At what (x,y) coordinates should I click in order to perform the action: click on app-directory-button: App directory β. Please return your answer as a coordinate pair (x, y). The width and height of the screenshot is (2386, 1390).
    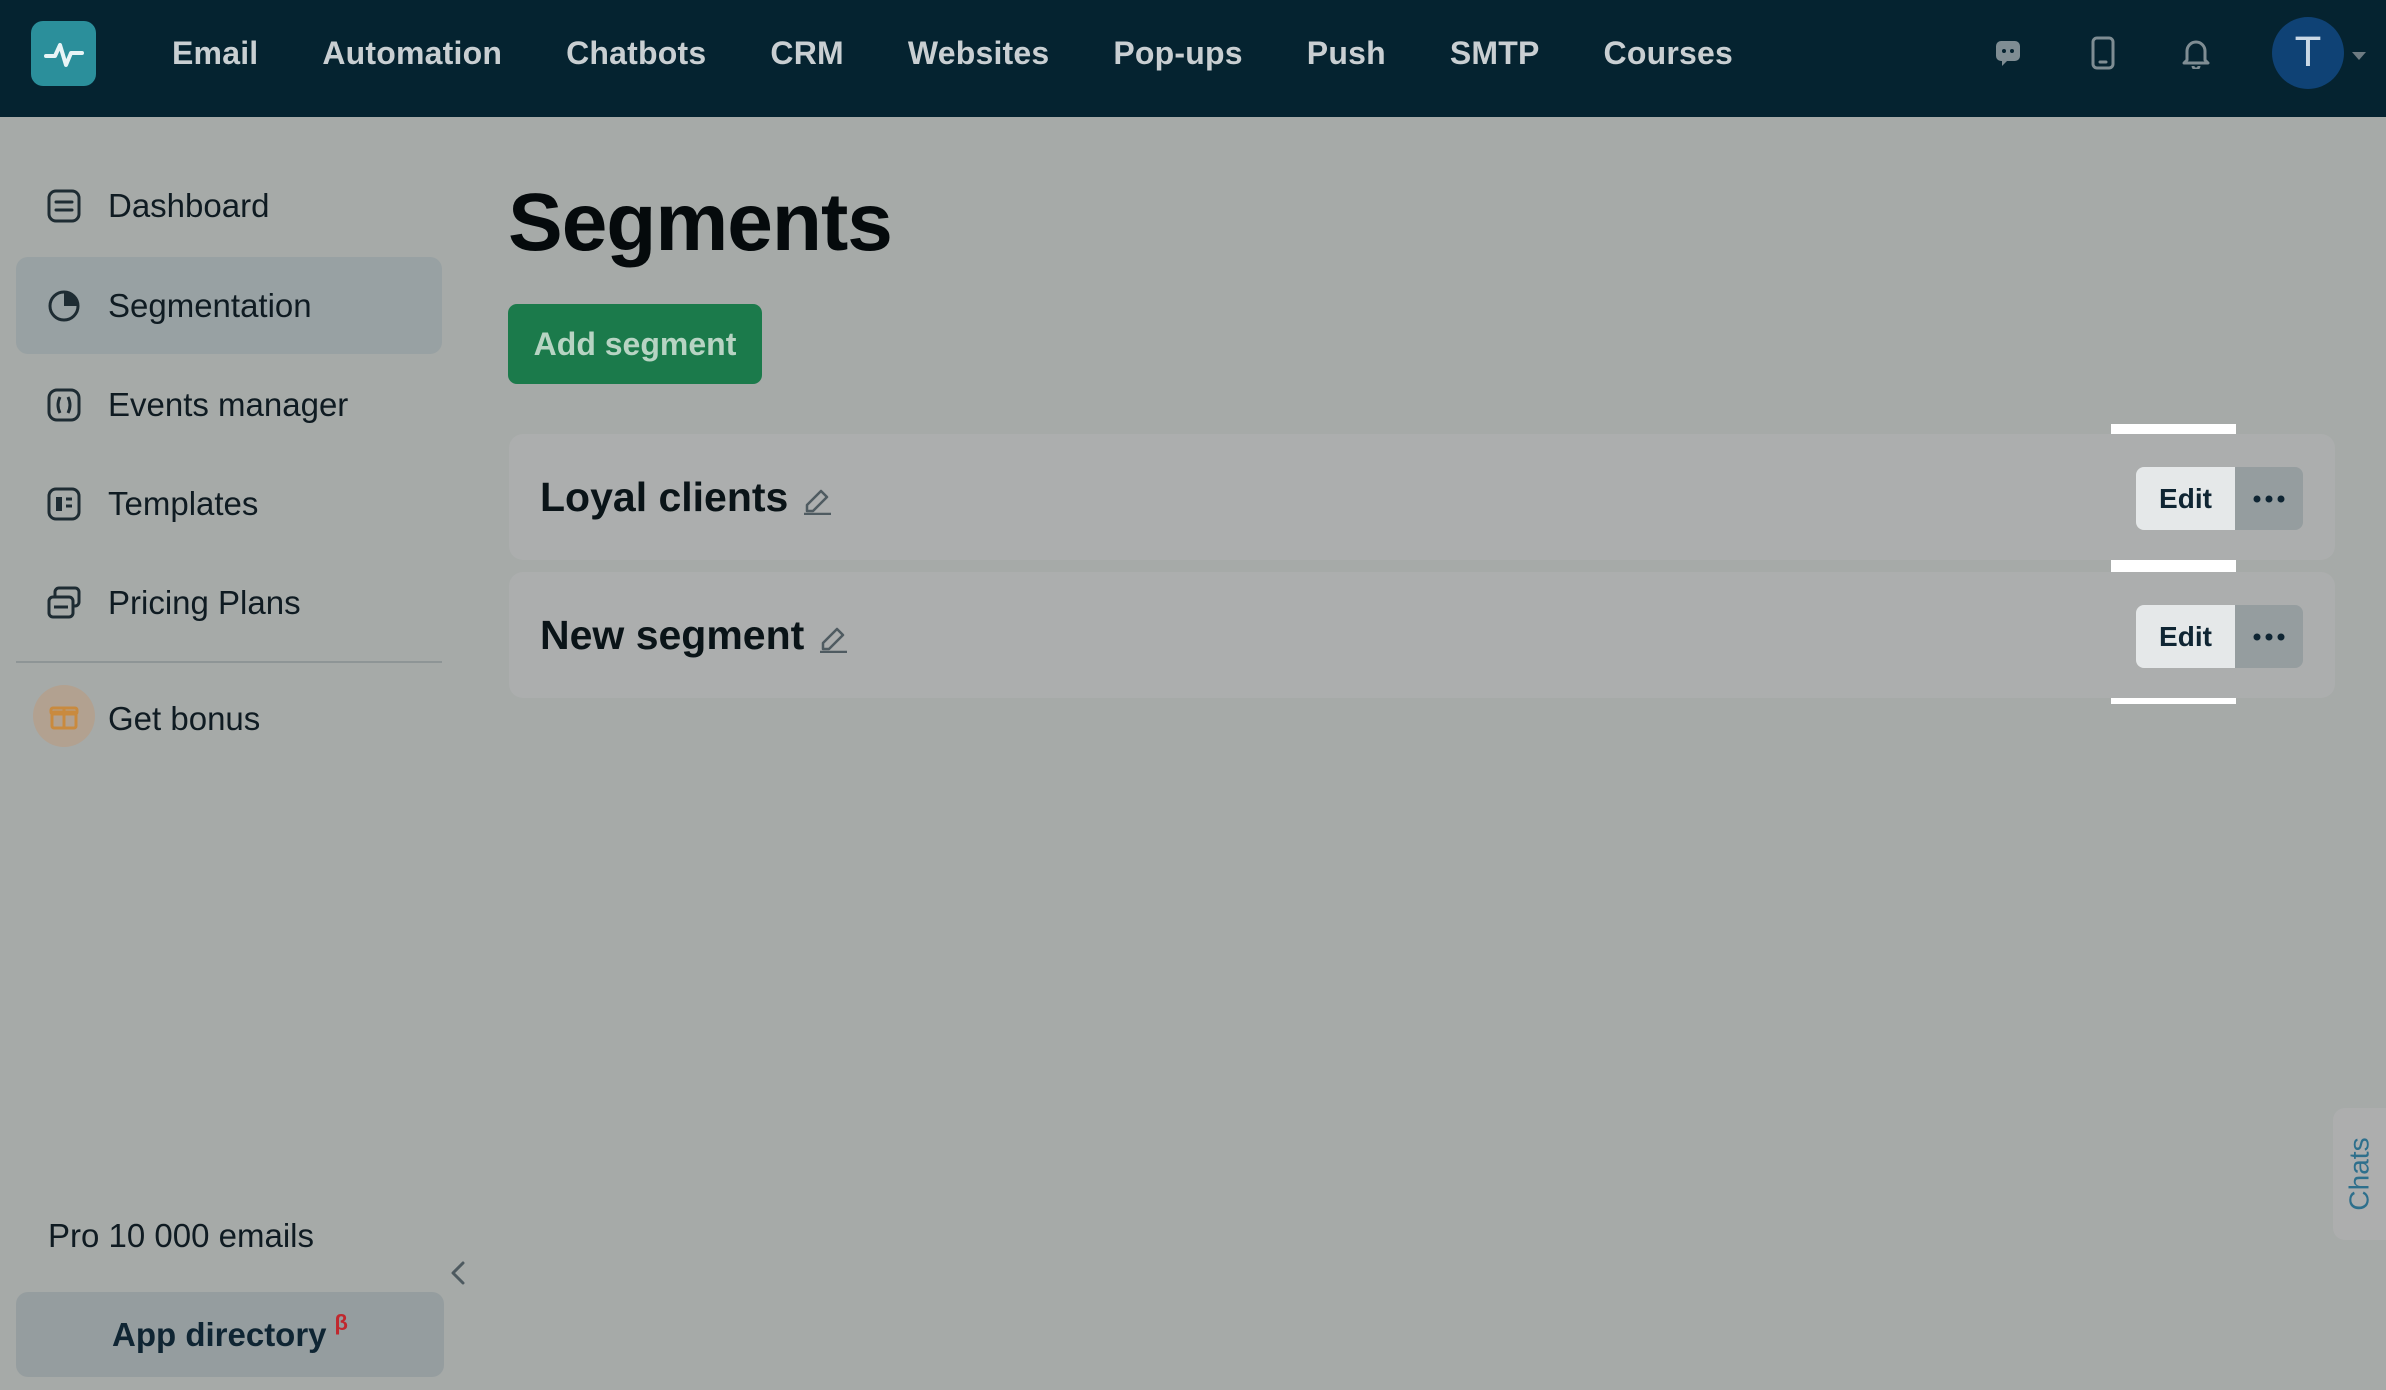
    Looking at the image, I should click on (230, 1334).